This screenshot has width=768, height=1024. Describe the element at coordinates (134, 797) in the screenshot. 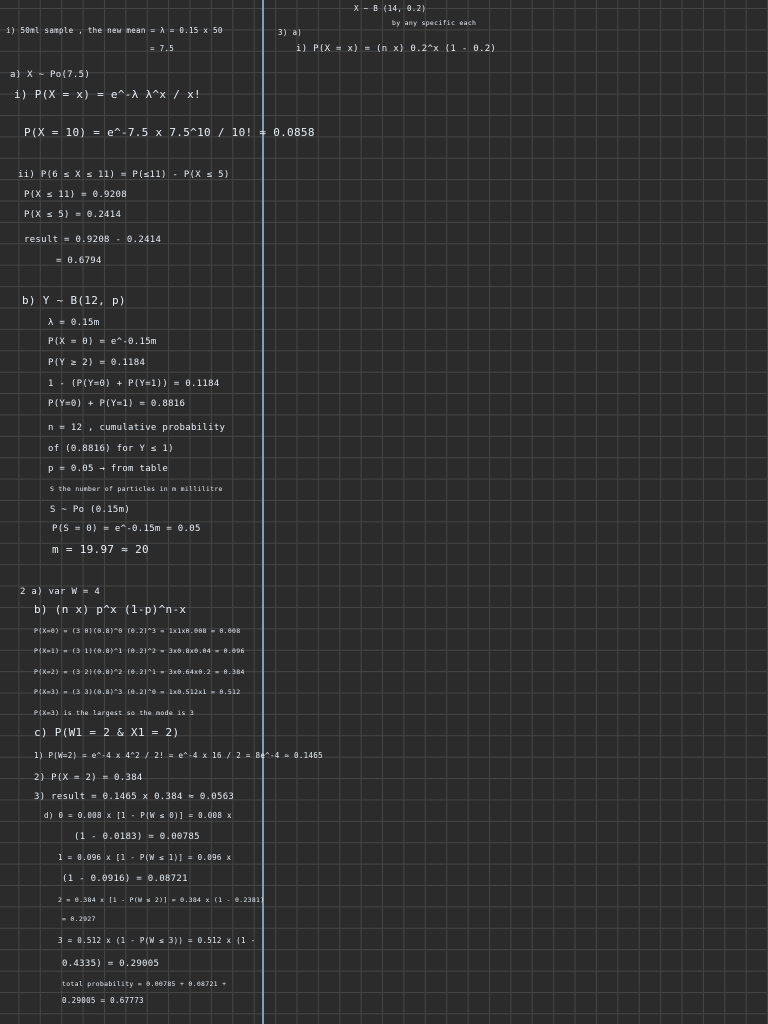

I see `note-line: 3) result = 0.1465 x 0.384 ≈ 0.0563` at that location.